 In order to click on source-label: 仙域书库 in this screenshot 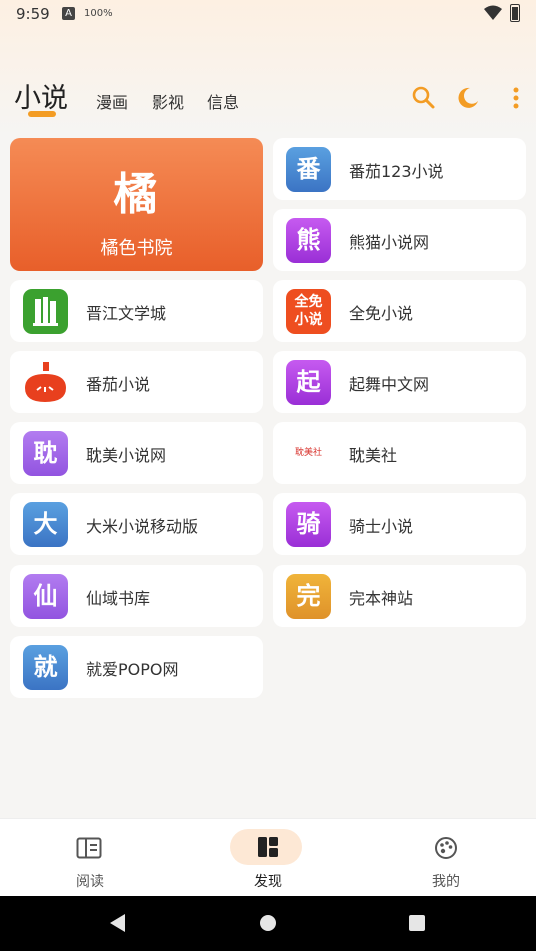, I will do `click(118, 598)`.